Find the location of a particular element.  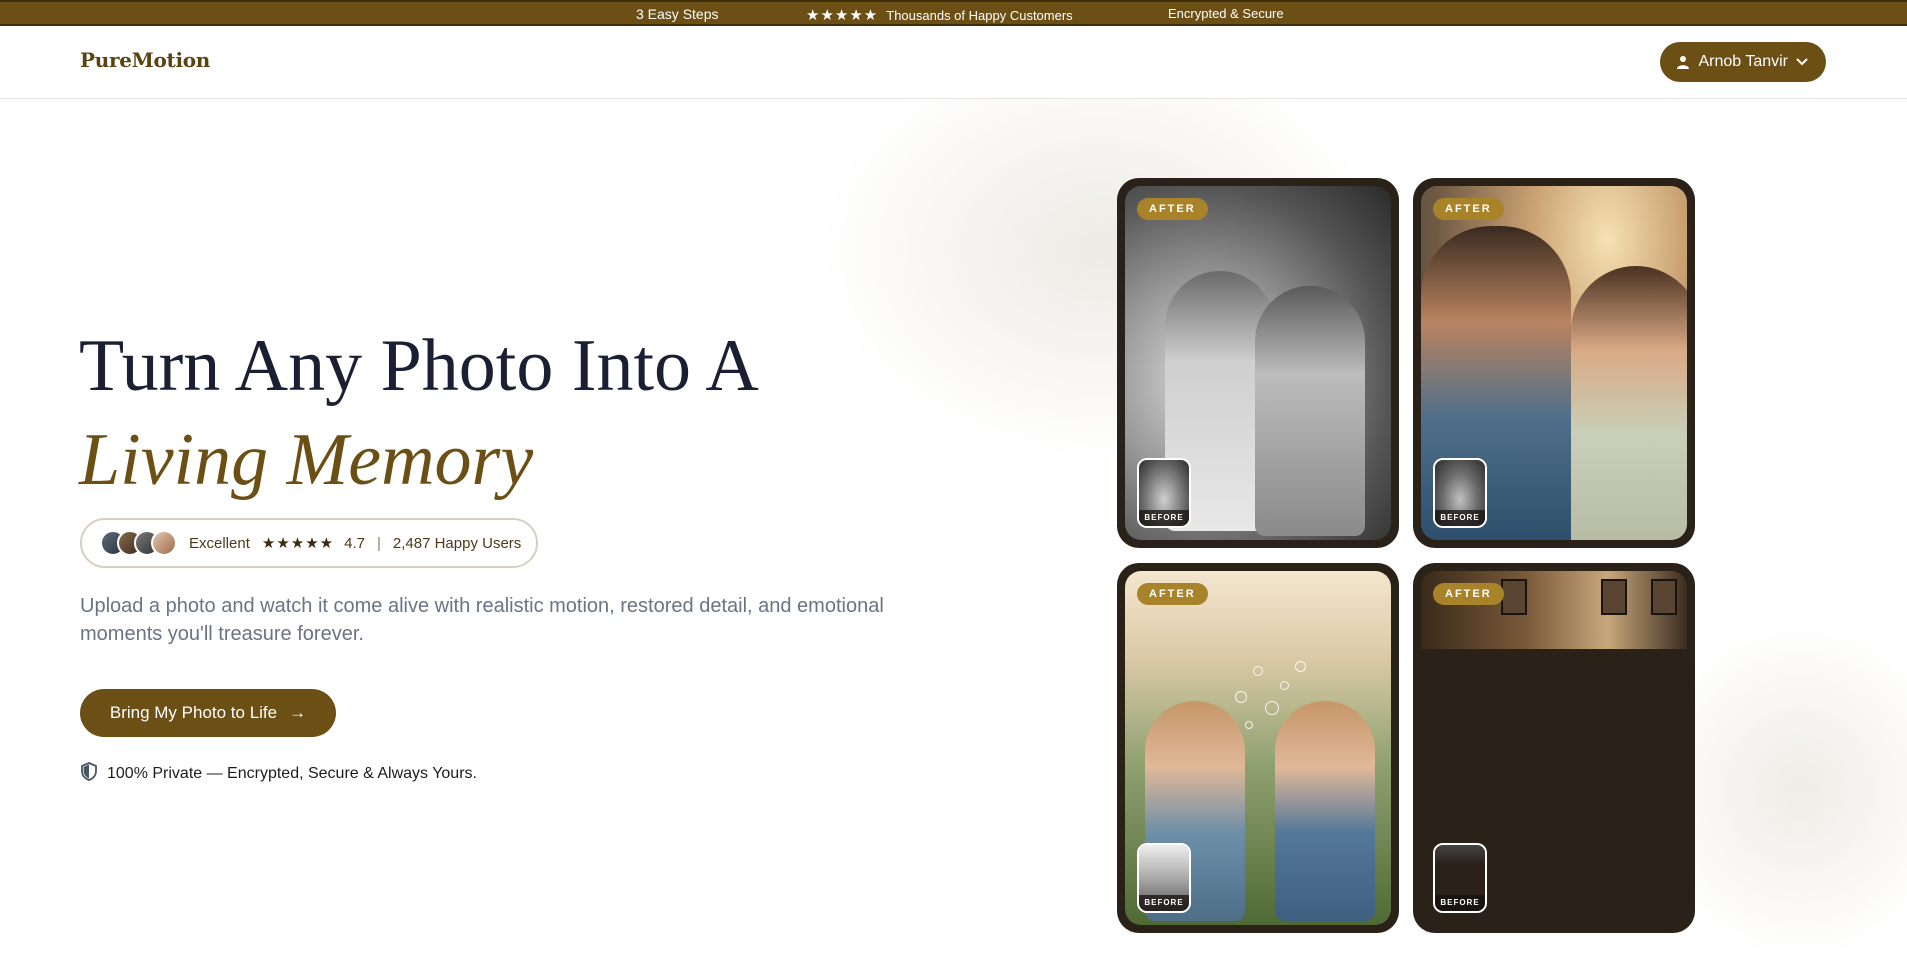

avatar is located at coordinates (164, 543).